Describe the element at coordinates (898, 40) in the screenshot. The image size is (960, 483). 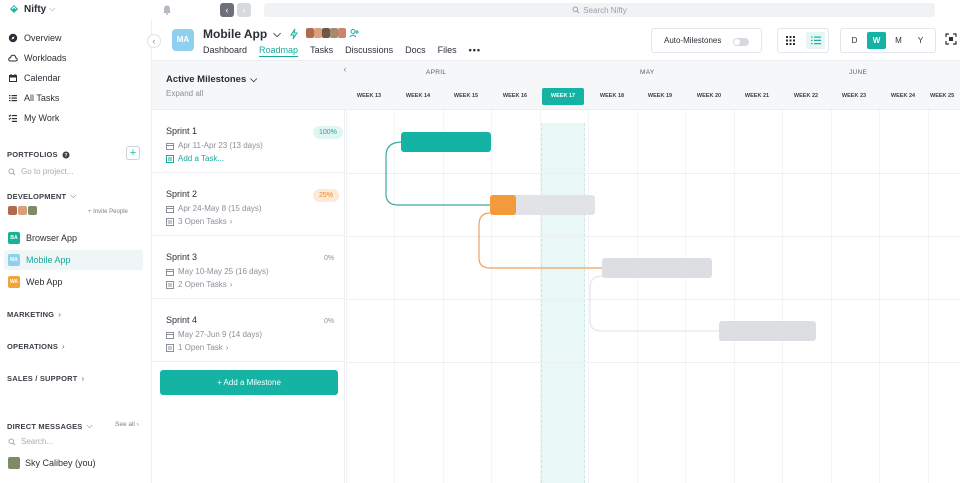
I see `scale-month-button: M` at that location.